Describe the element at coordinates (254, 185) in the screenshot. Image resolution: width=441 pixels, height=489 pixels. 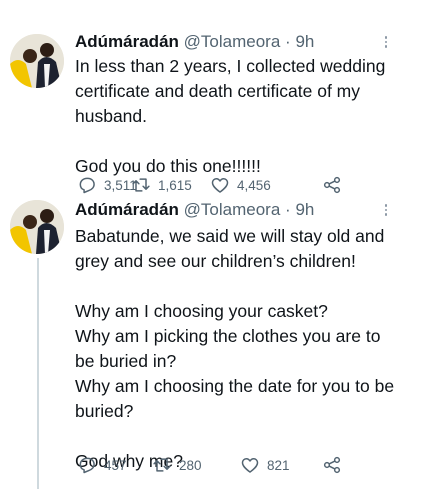
I see `like-count: 4,456` at that location.